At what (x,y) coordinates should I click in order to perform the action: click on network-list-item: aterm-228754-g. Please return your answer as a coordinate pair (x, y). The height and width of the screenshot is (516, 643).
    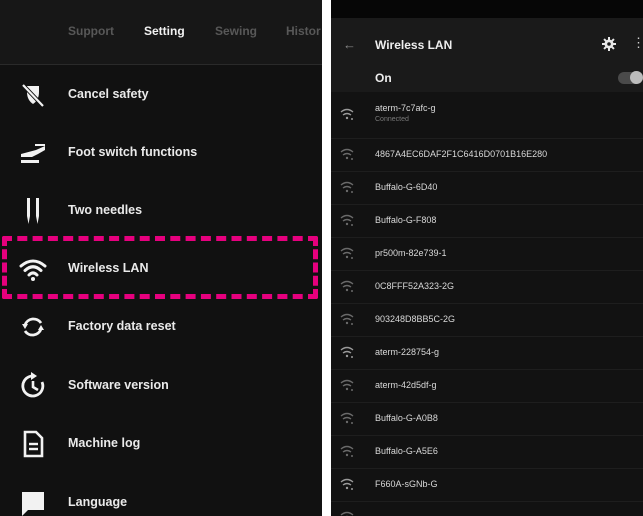
    Looking at the image, I should click on (487, 353).